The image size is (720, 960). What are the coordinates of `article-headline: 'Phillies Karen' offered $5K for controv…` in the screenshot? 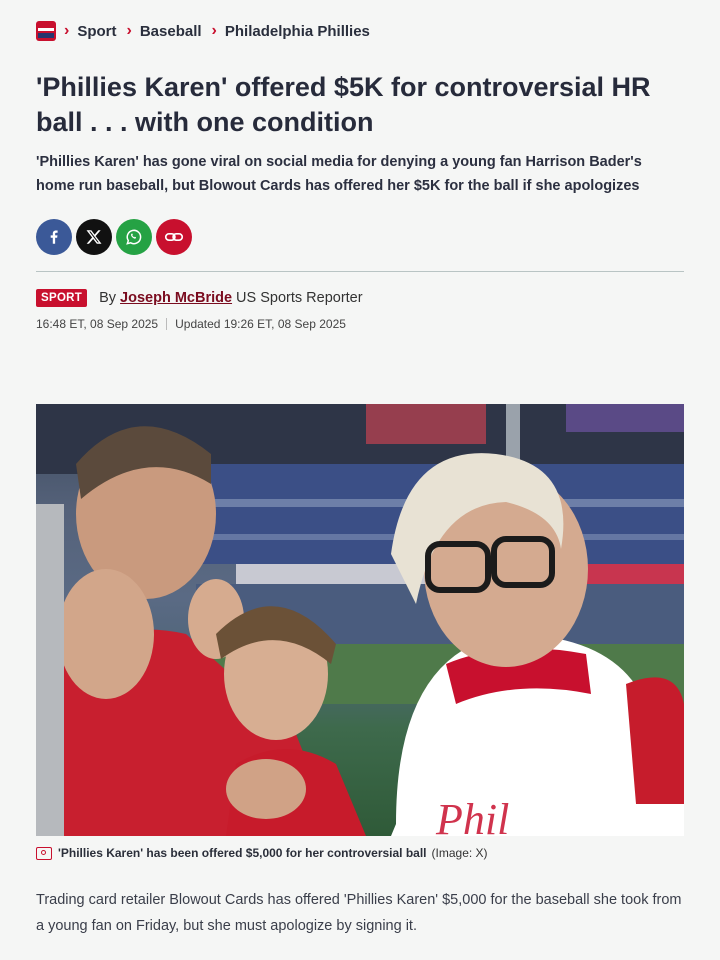 It's located at (343, 104).